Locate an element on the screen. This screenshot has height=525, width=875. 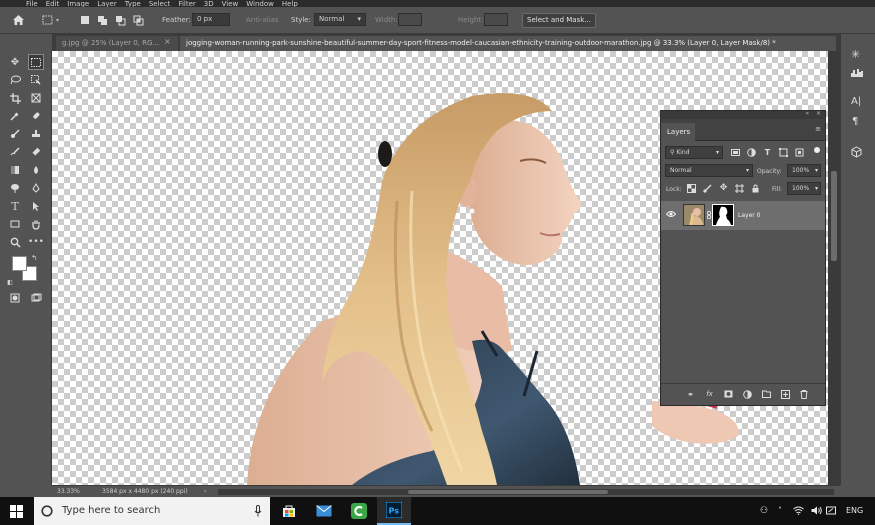
vertical-scrollbar is located at coordinates (834, 268).